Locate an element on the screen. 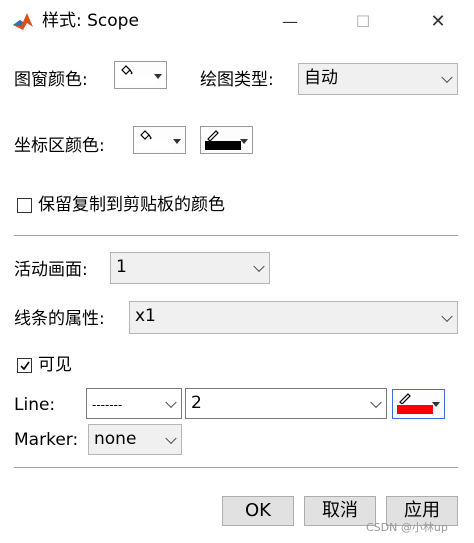  line-color-swatch is located at coordinates (415, 409).